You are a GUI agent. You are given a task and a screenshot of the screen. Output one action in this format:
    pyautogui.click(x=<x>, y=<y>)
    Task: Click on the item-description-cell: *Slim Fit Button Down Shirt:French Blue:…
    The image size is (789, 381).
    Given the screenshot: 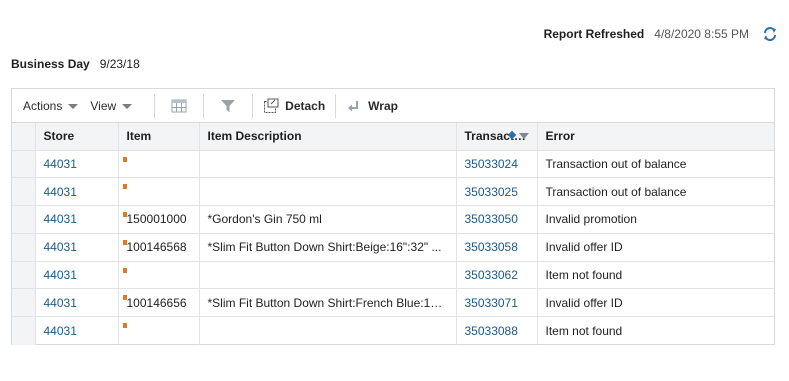 What is the action you would take?
    pyautogui.click(x=328, y=303)
    